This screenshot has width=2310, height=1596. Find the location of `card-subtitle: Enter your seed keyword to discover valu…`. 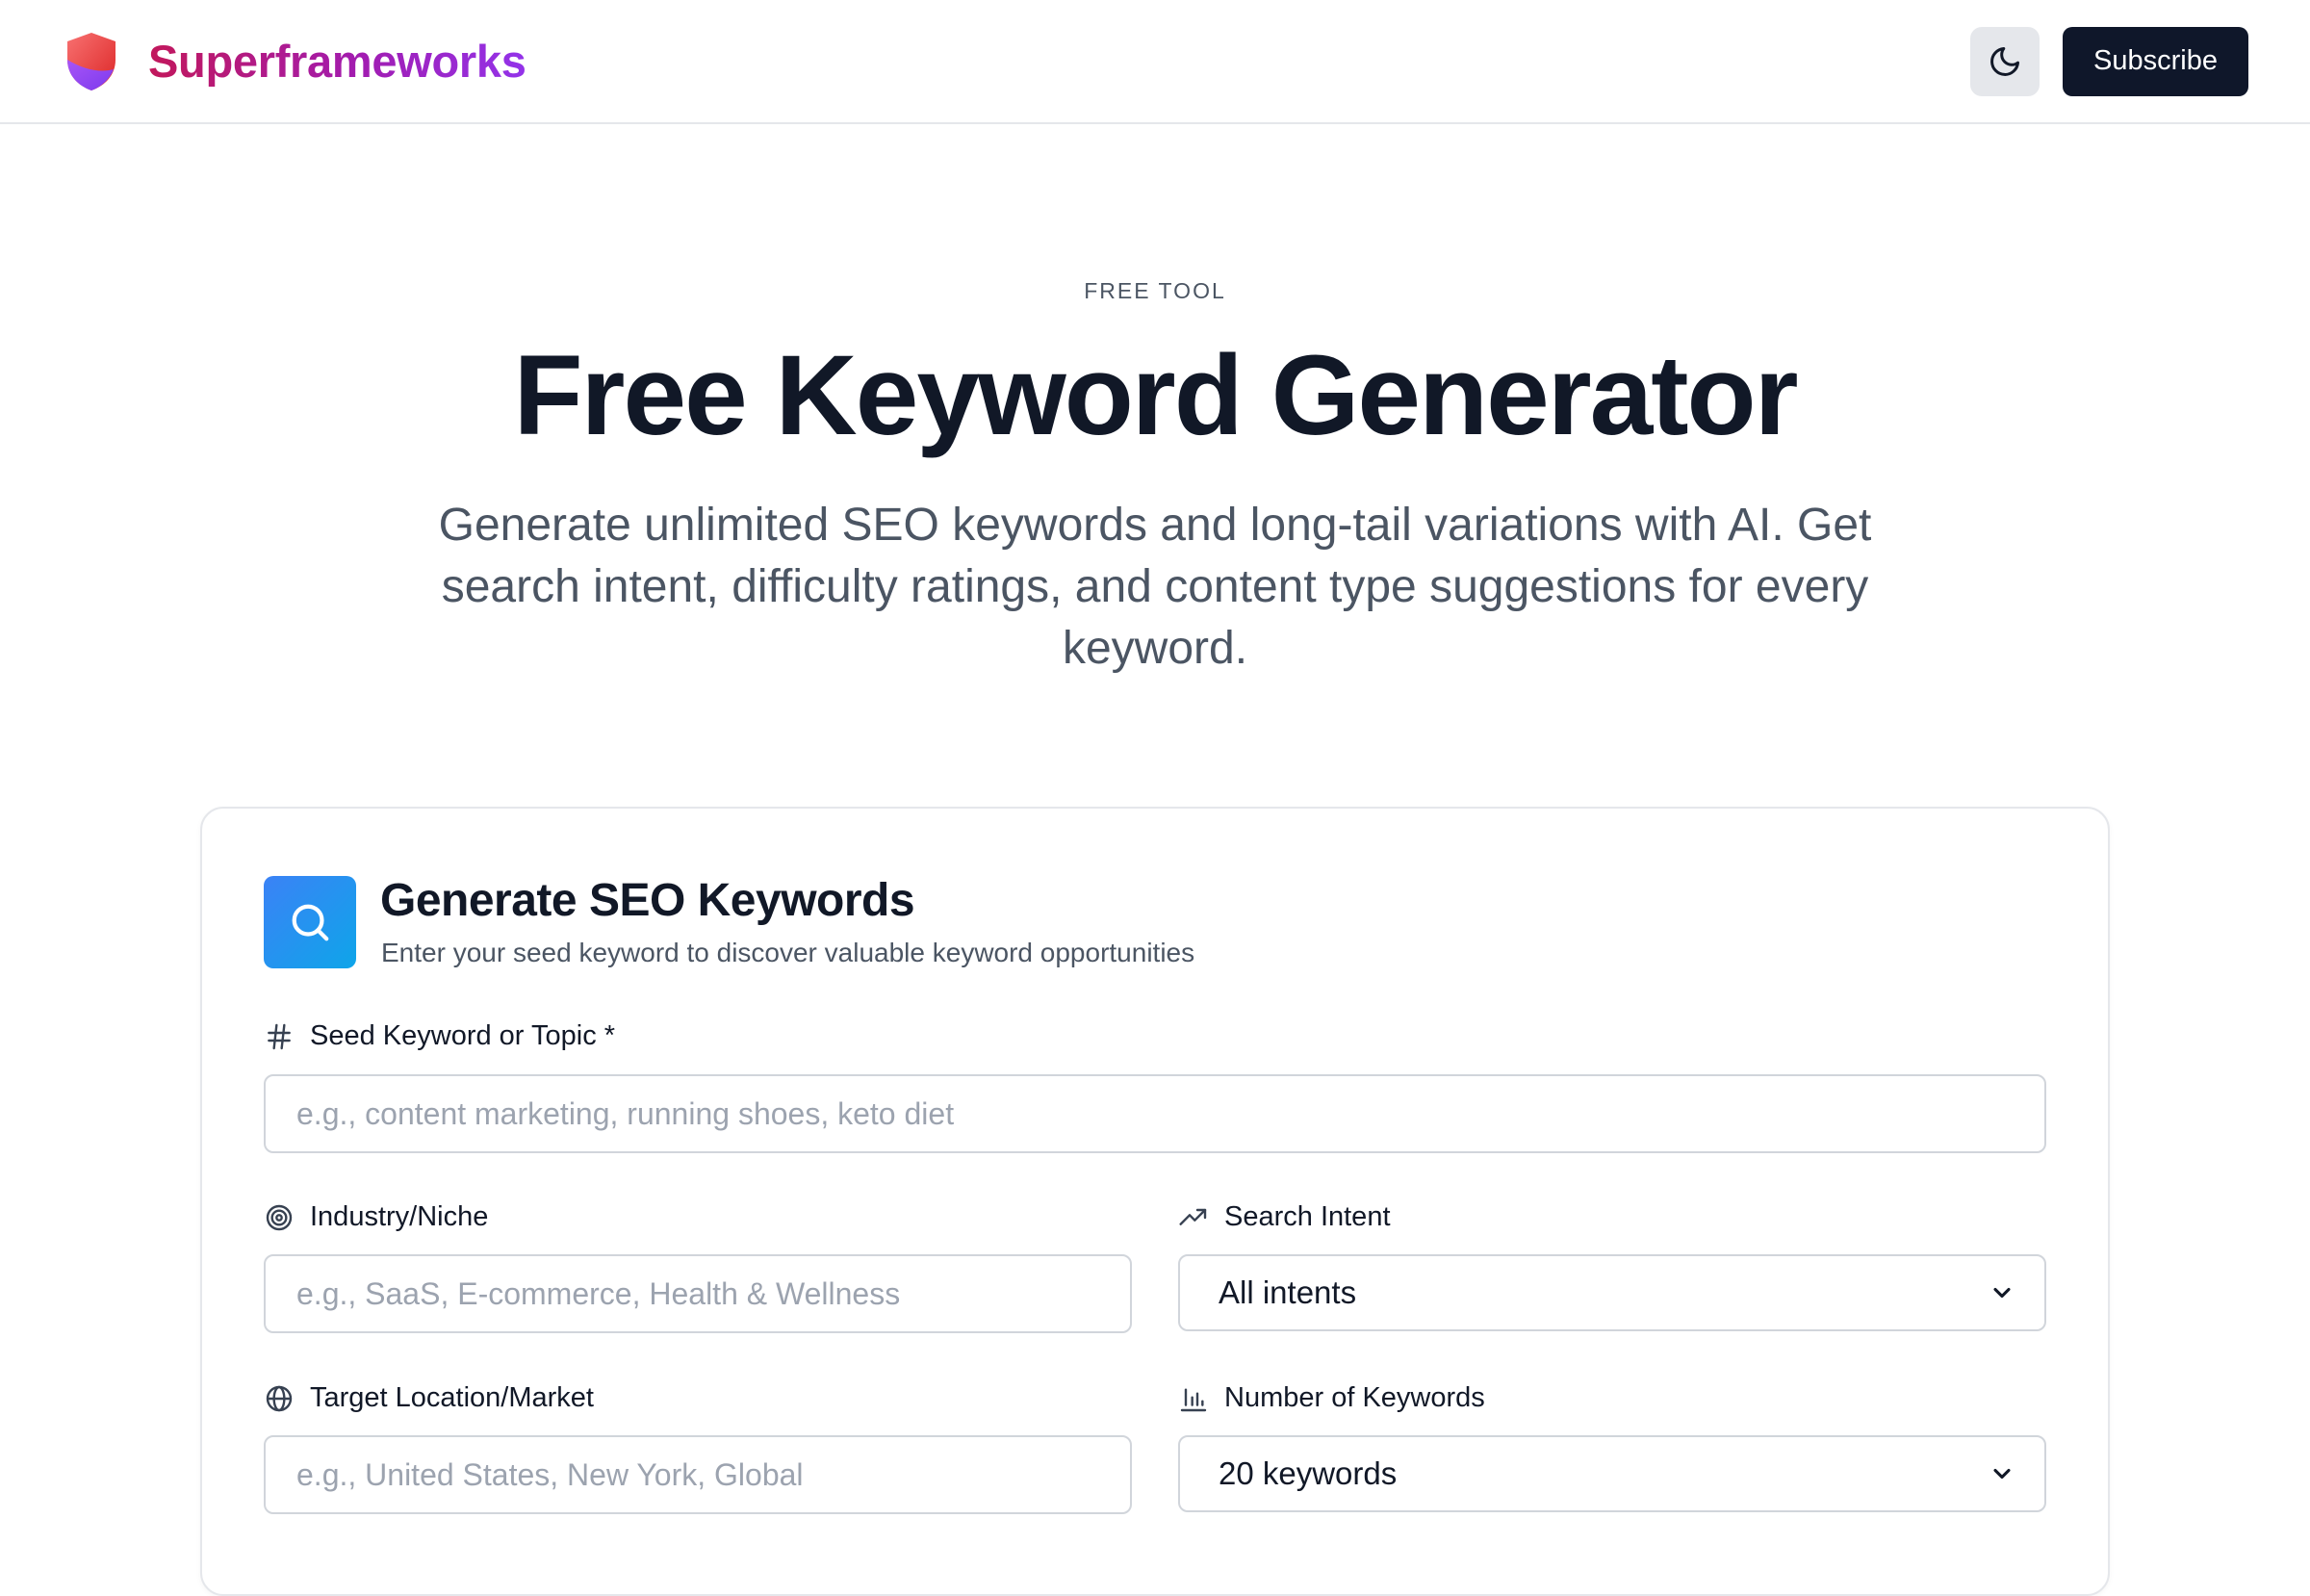

card-subtitle: Enter your seed keyword to discover valu… is located at coordinates (788, 952).